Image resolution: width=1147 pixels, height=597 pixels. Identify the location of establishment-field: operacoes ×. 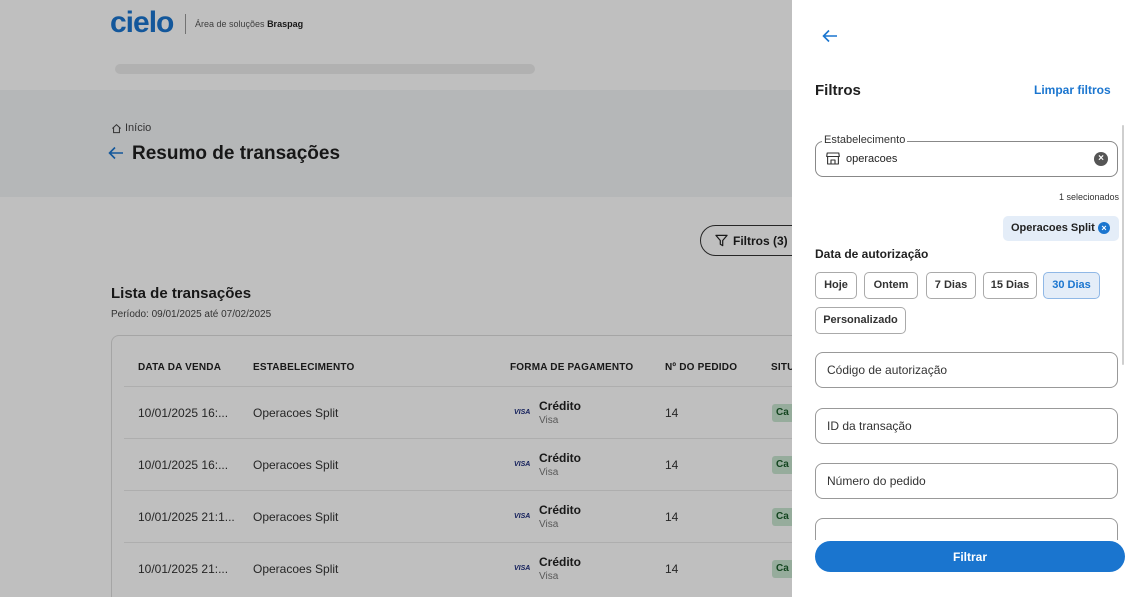
(966, 159).